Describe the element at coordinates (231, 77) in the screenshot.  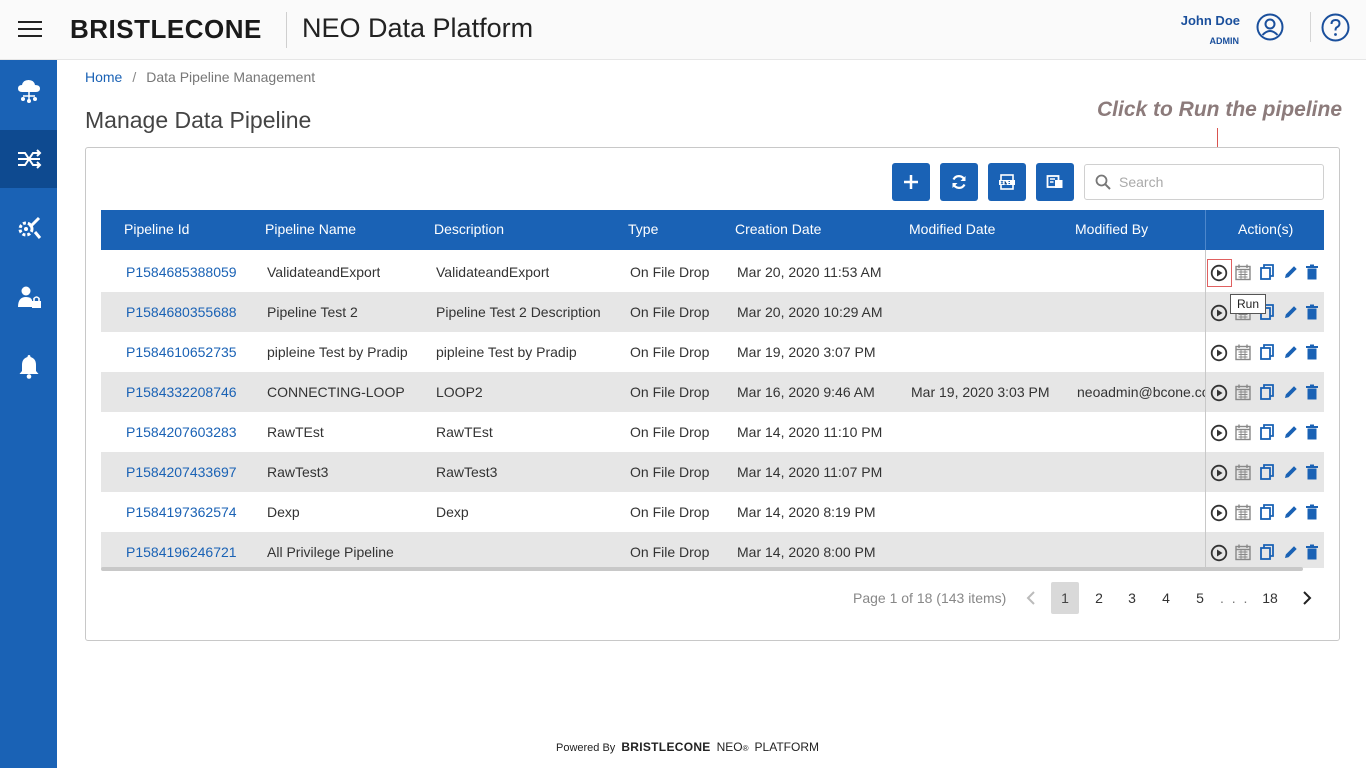
I see `breadcrumb-current: Data Pipeline Management` at that location.